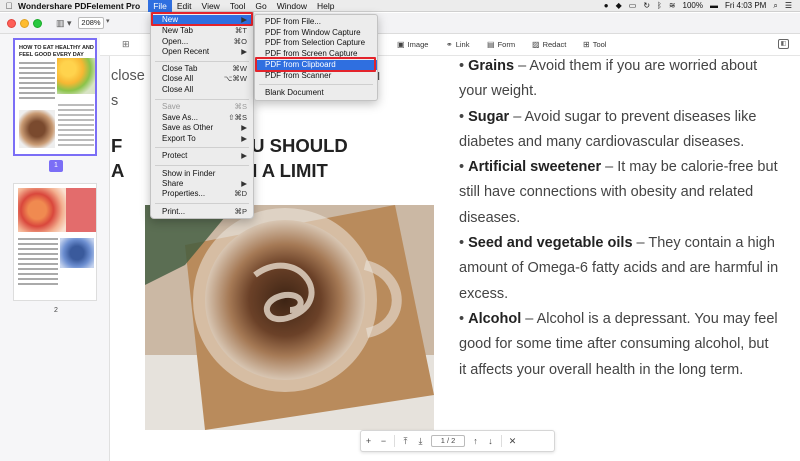 The width and height of the screenshot is (800, 461). What do you see at coordinates (202, 156) in the screenshot?
I see `menu-item-protect: Protect ▶` at bounding box center [202, 156].